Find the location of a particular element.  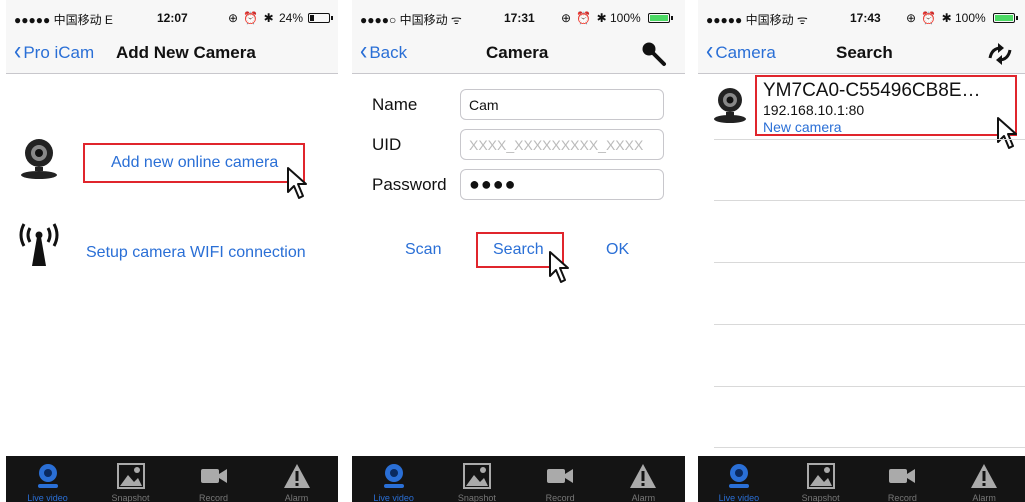

refresh-icon is located at coordinates (1000, 54).